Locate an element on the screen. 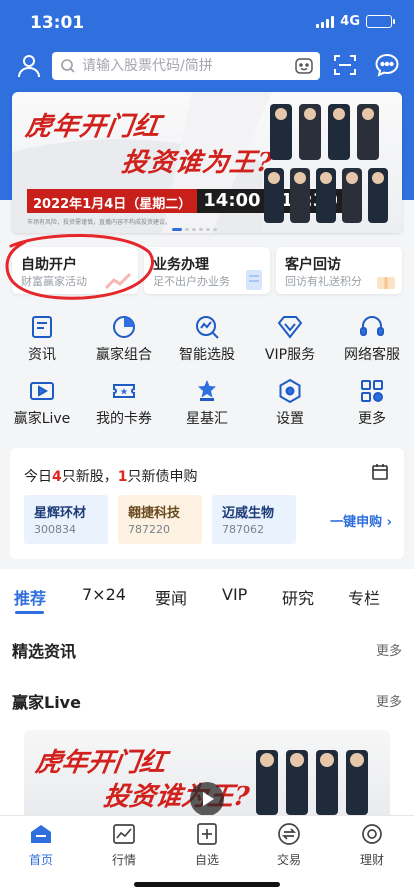  voice-icon is located at coordinates (304, 66).